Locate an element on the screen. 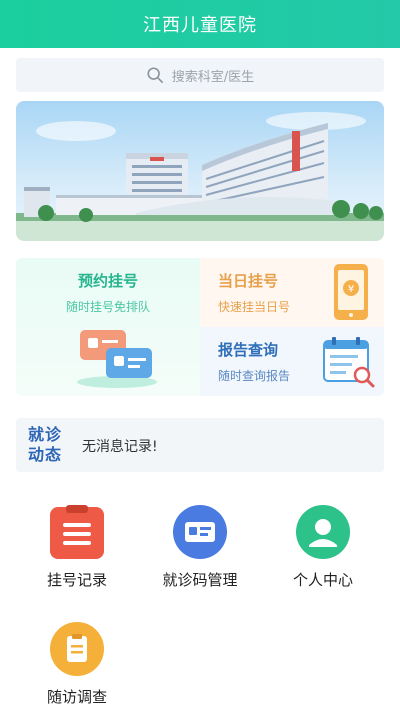 The height and width of the screenshot is (711, 400). appointment-cards-icon is located at coordinates (117, 359).